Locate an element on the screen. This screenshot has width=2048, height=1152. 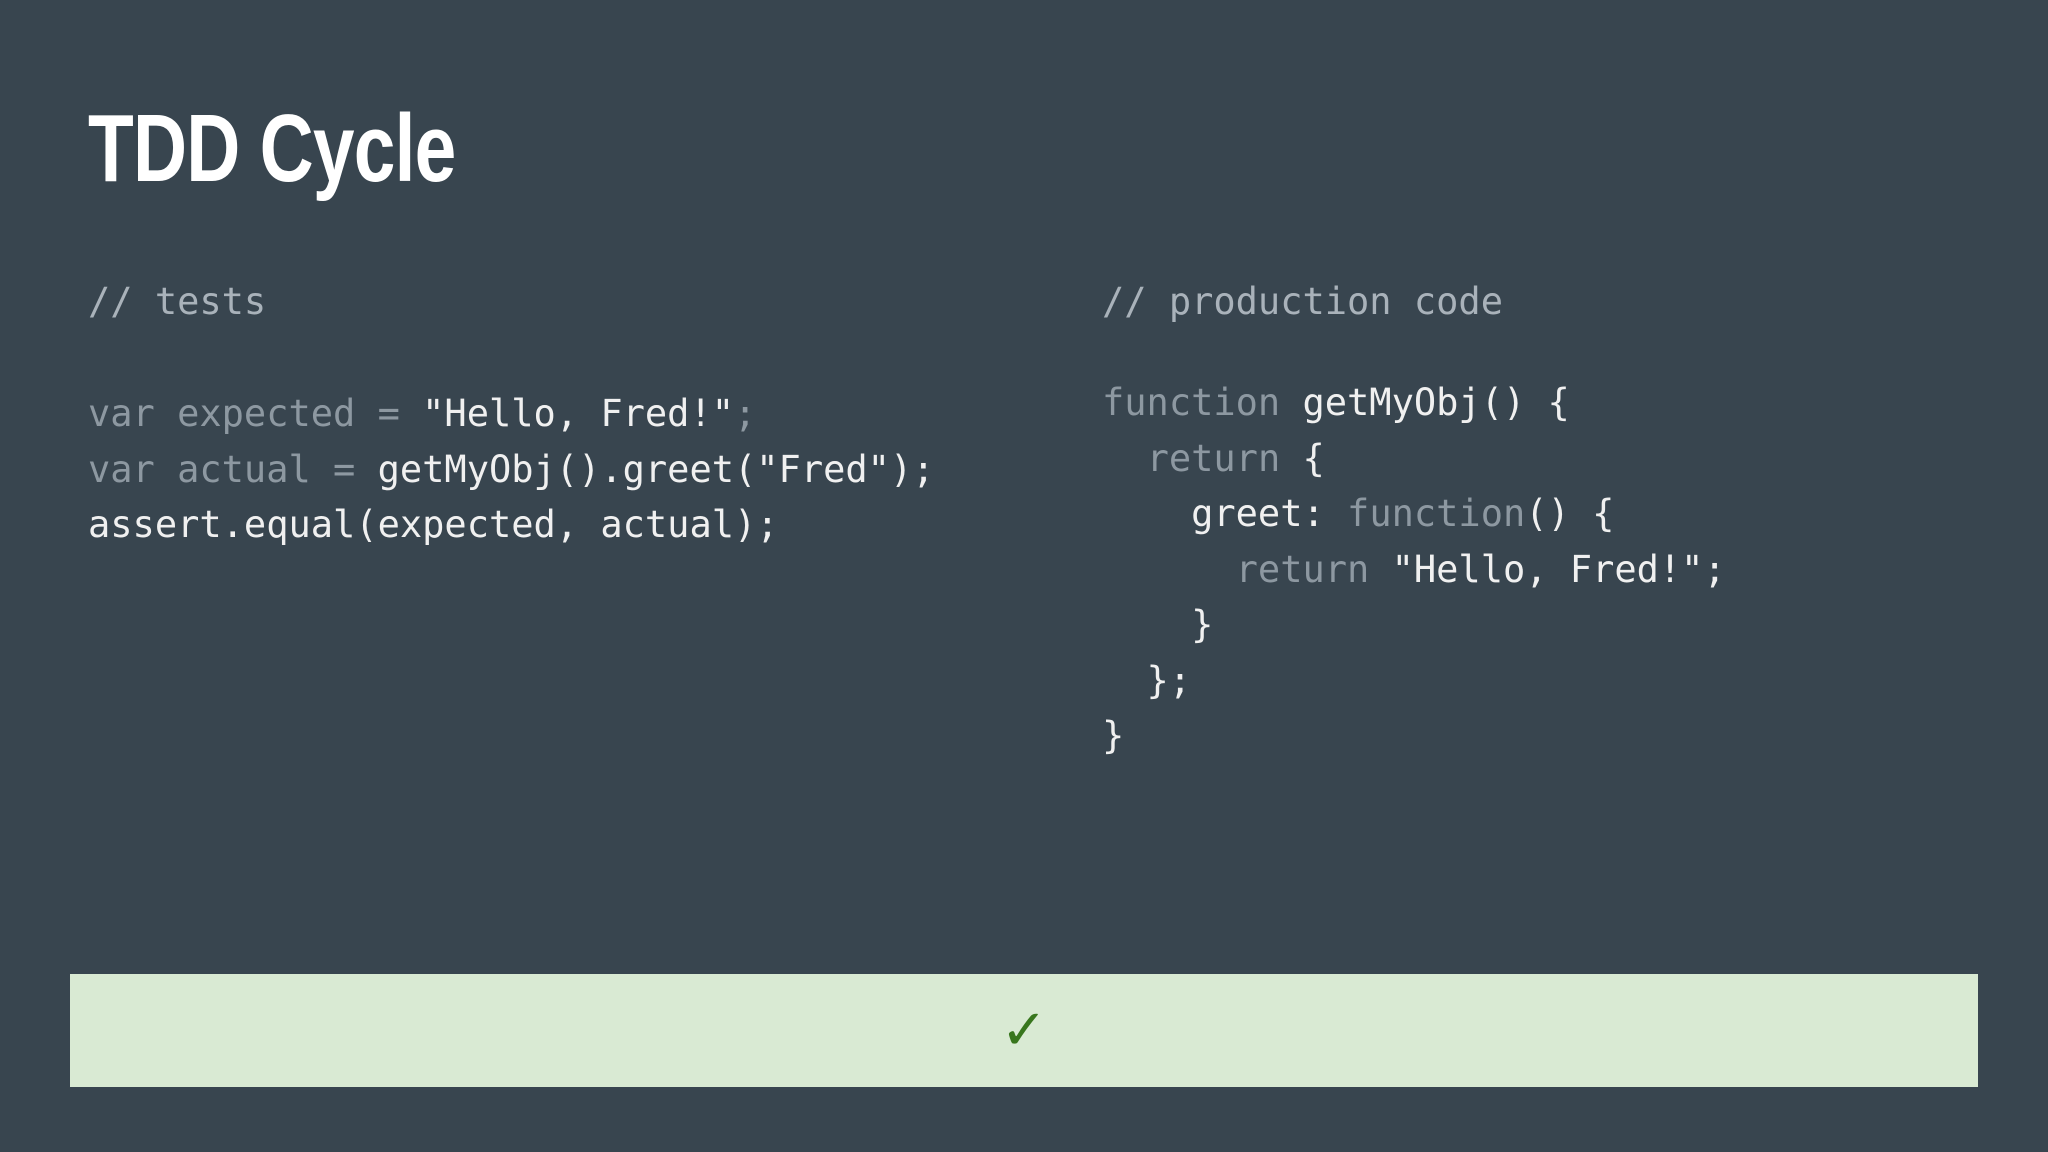
code-token: "Hello, Fred!"; is located at coordinates (1547, 569).